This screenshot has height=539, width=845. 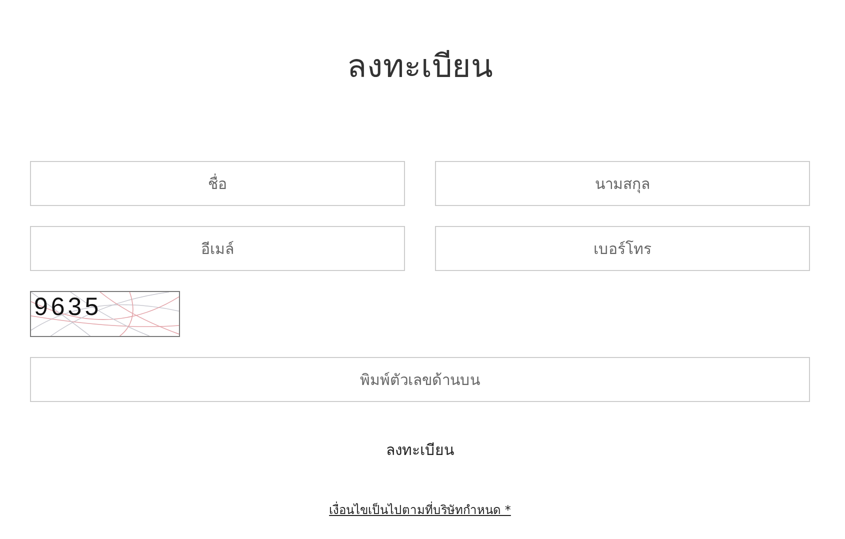 What do you see at coordinates (420, 509) in the screenshot?
I see `terms-link: เงื่อนไขเป็นไปตามที่บริษัทกำหนด *` at bounding box center [420, 509].